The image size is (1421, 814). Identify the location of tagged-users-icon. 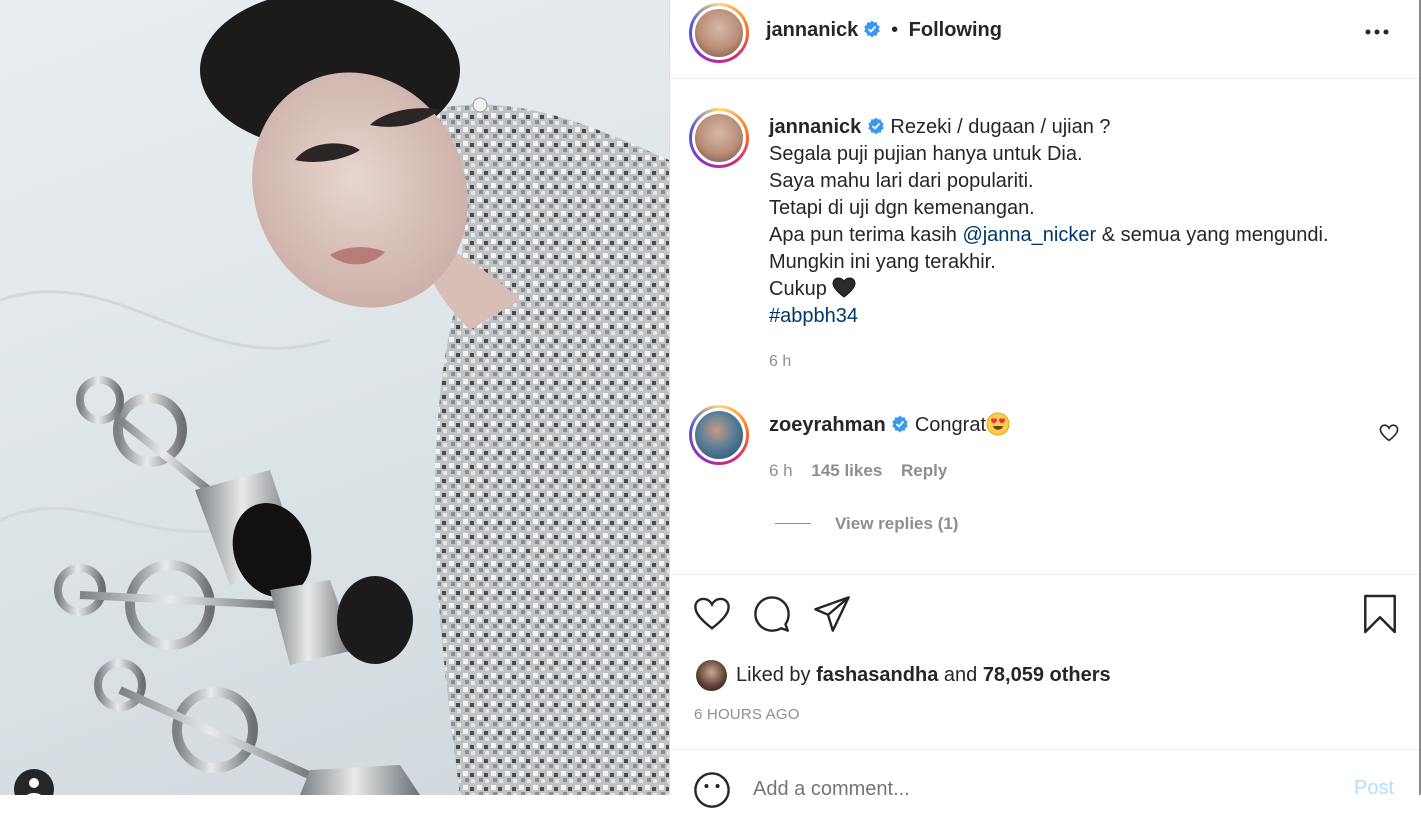
(34, 782).